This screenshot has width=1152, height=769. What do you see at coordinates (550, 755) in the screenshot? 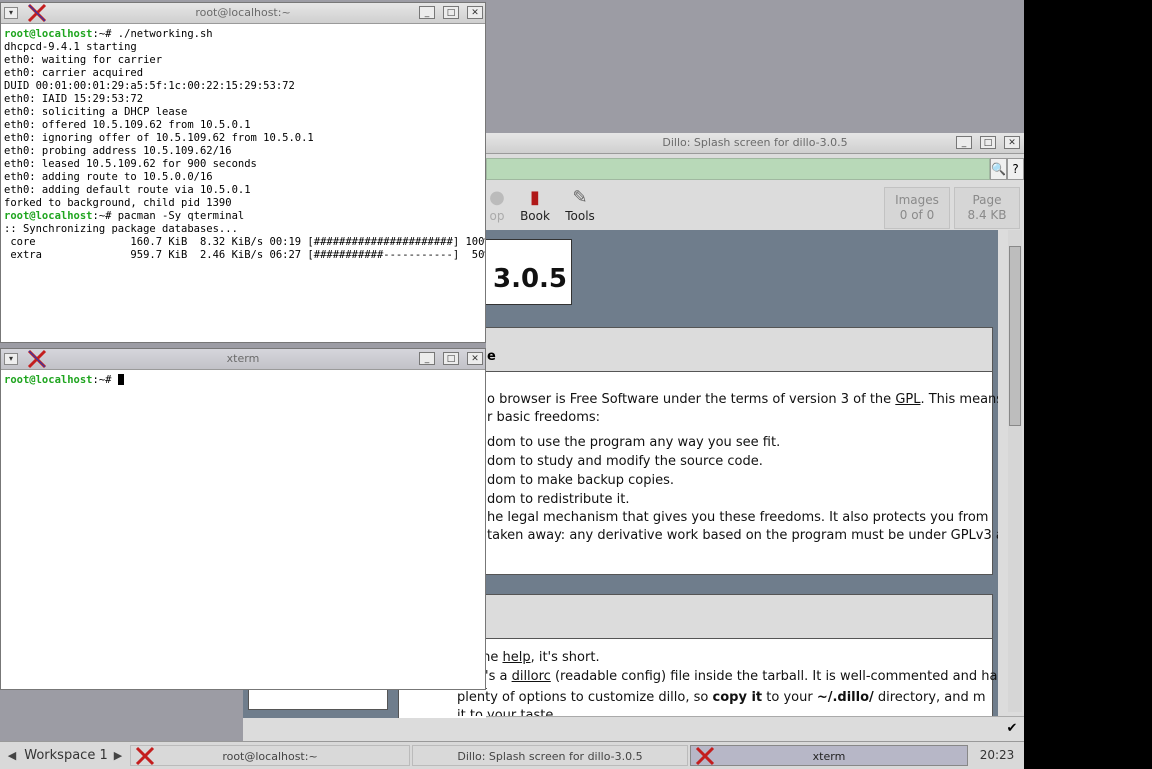
I see `task-dillo: Dillo: Splash screen for dillo-3.0.5` at bounding box center [550, 755].